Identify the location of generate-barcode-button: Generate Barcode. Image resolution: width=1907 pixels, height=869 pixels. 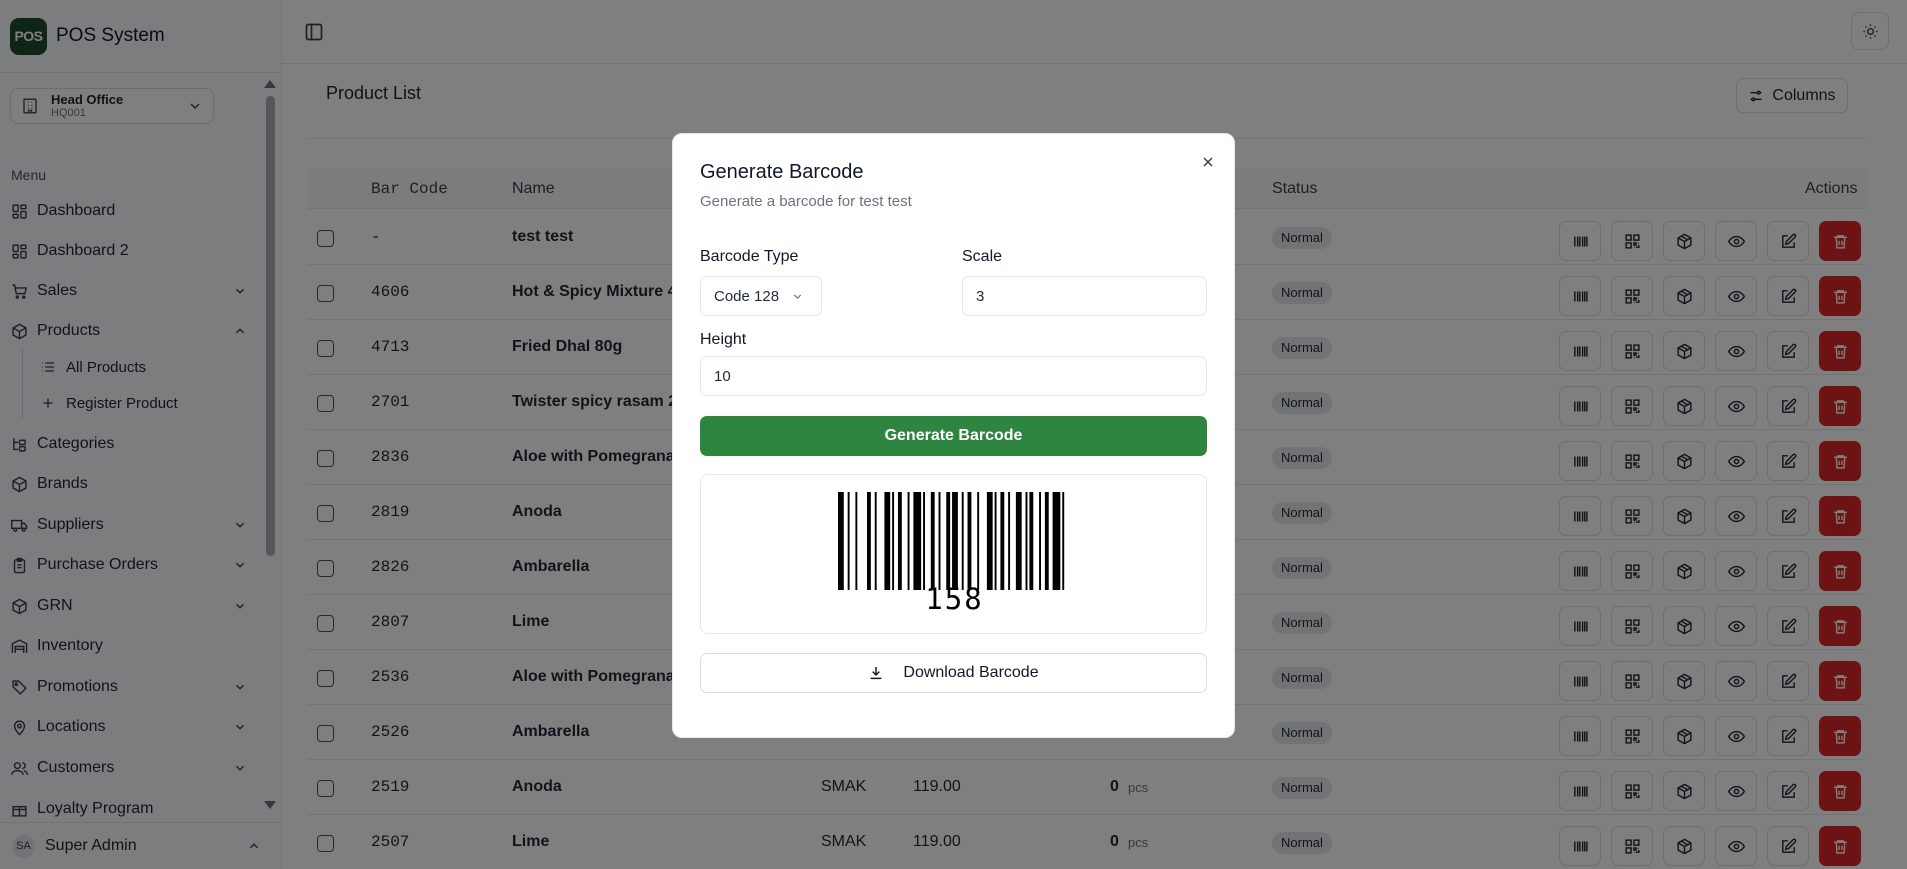
(953, 436).